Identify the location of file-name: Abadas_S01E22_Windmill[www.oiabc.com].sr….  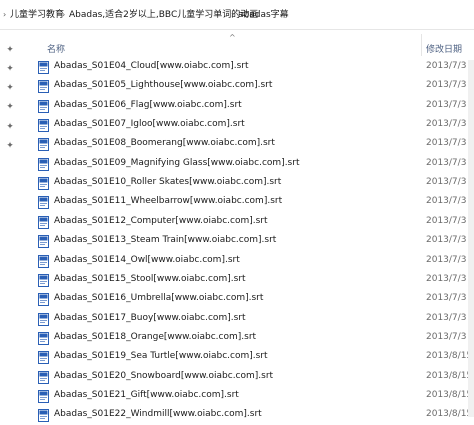
(158, 414).